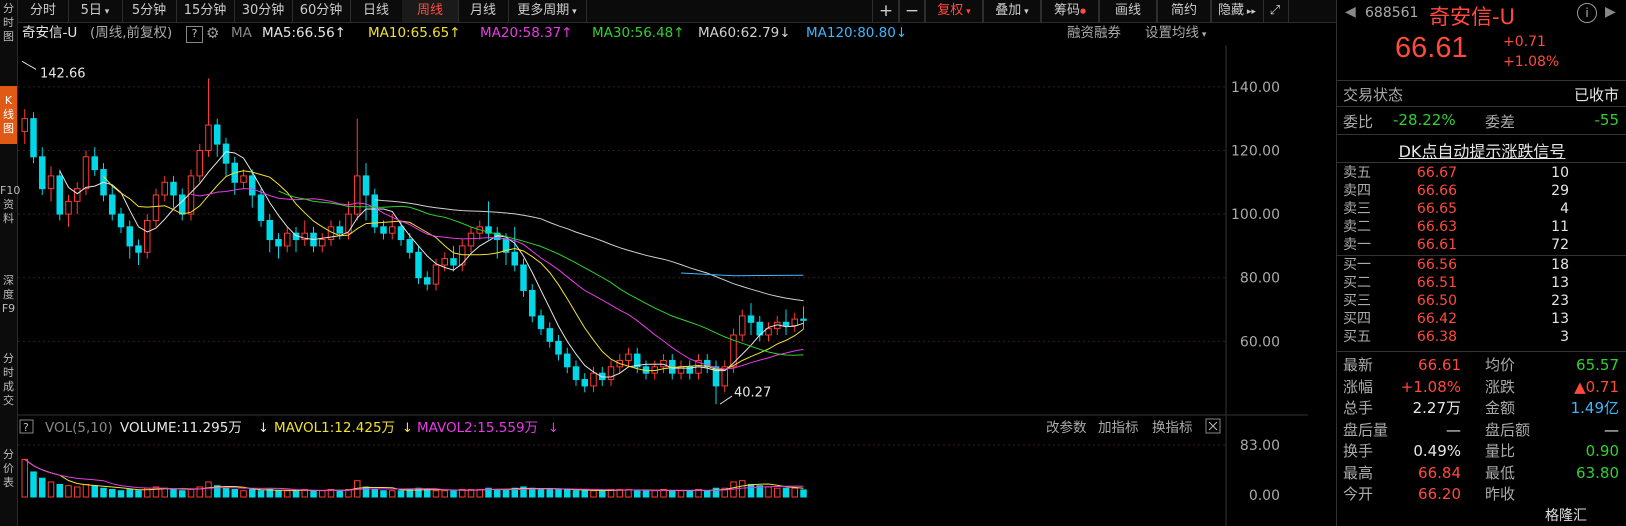  Describe the element at coordinates (43, 11) in the screenshot. I see `period-timeshare: 分时` at that location.